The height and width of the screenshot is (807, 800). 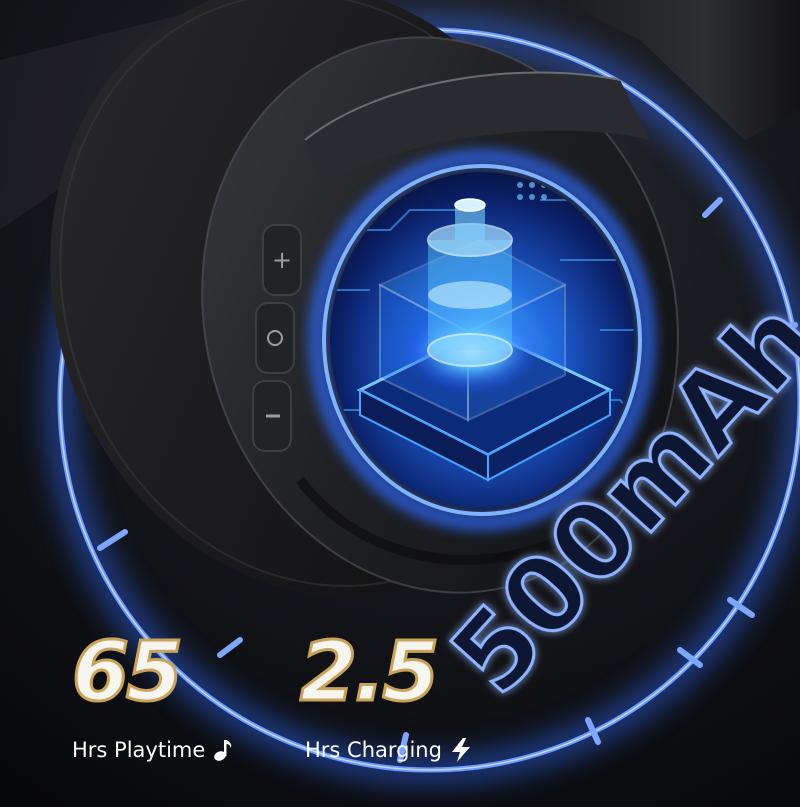 I want to click on playtime-label-row: Hrs Playtime, so click(x=153, y=750).